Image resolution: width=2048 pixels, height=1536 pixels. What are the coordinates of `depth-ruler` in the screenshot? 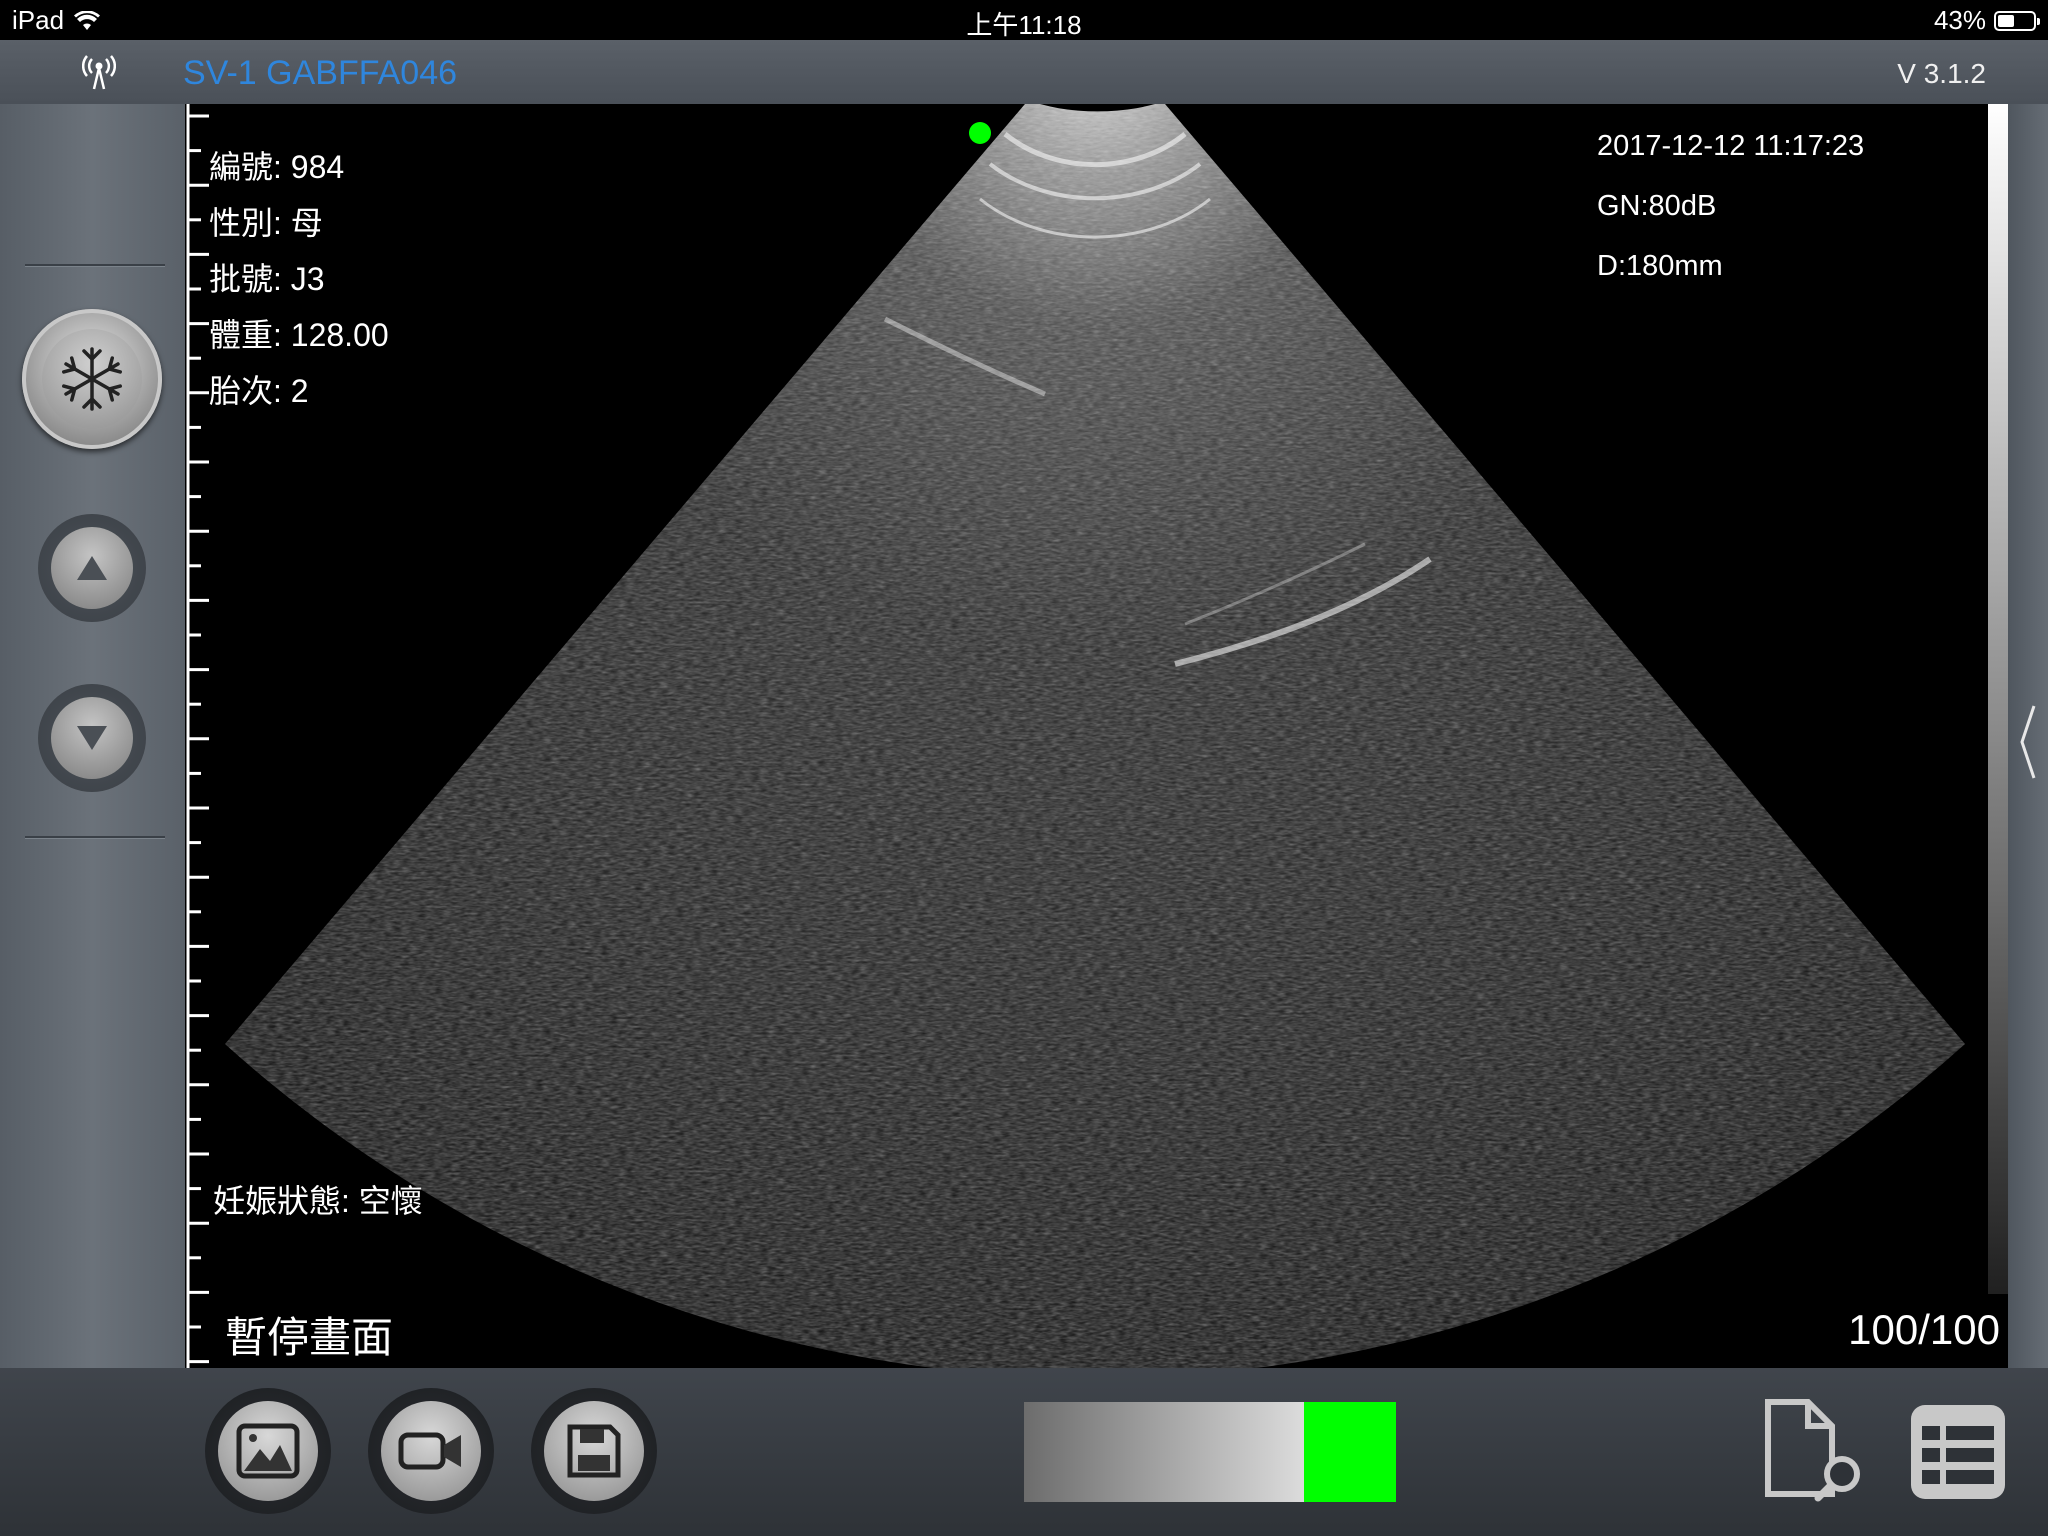 It's located at (197, 736).